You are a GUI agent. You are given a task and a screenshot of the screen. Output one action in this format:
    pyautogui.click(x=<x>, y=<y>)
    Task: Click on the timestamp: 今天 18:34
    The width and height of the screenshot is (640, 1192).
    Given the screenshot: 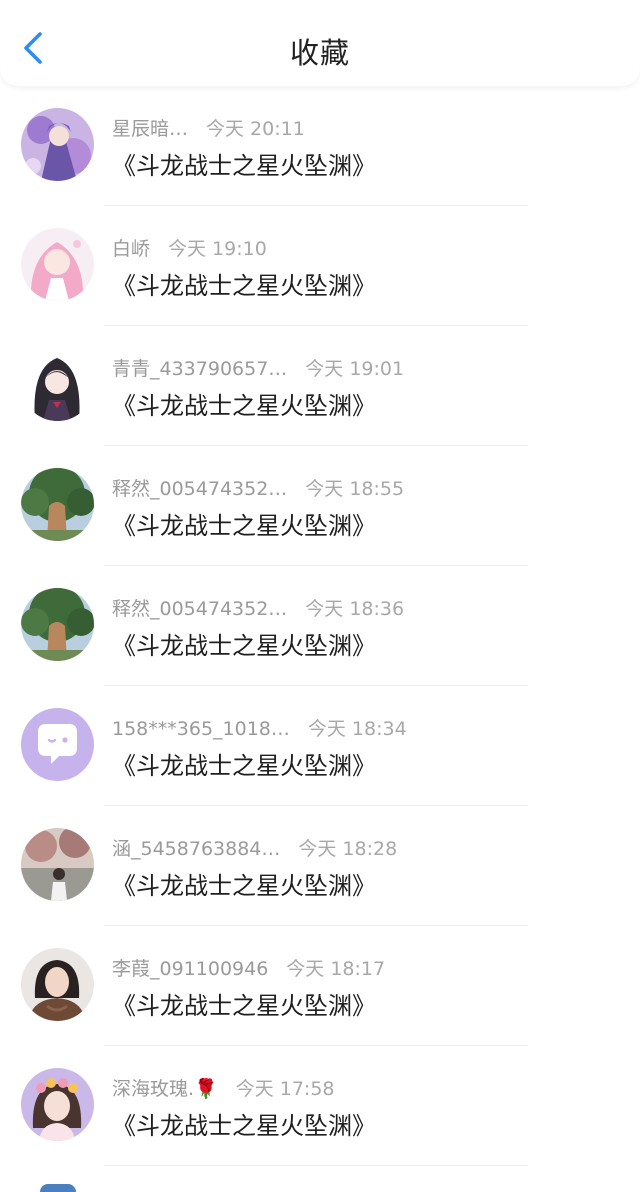 What is the action you would take?
    pyautogui.click(x=357, y=729)
    